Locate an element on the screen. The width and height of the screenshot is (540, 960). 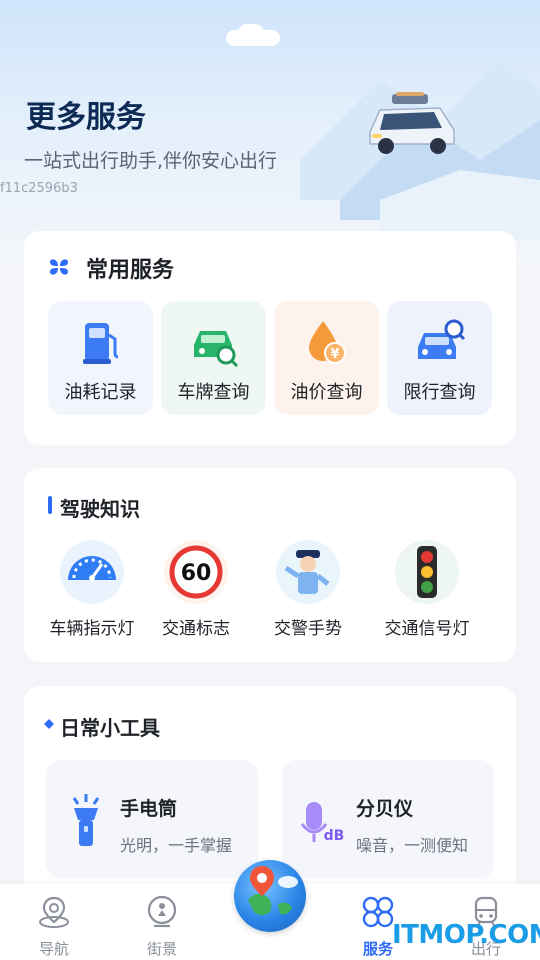
knowledge-police-gestures: 交警手势 is located at coordinates (308, 586).